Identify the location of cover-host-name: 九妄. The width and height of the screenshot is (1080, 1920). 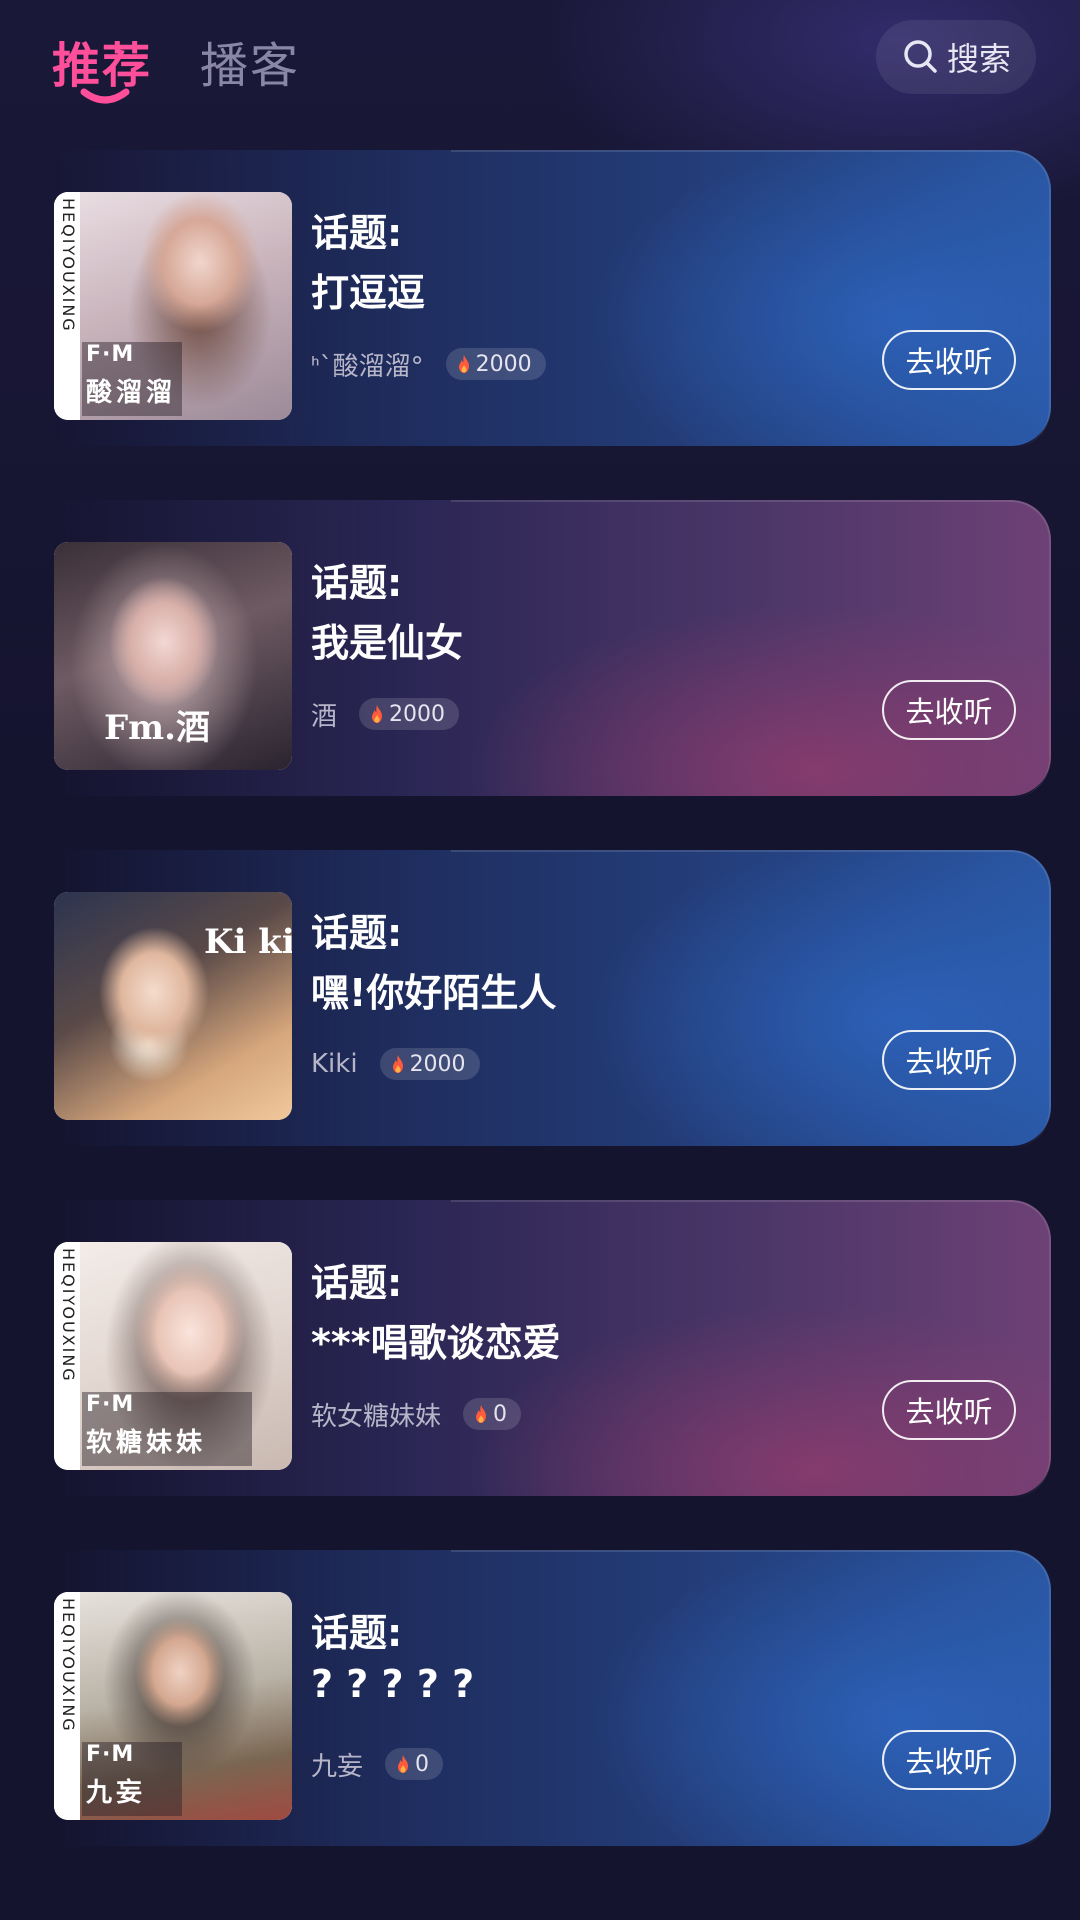
(116, 1793).